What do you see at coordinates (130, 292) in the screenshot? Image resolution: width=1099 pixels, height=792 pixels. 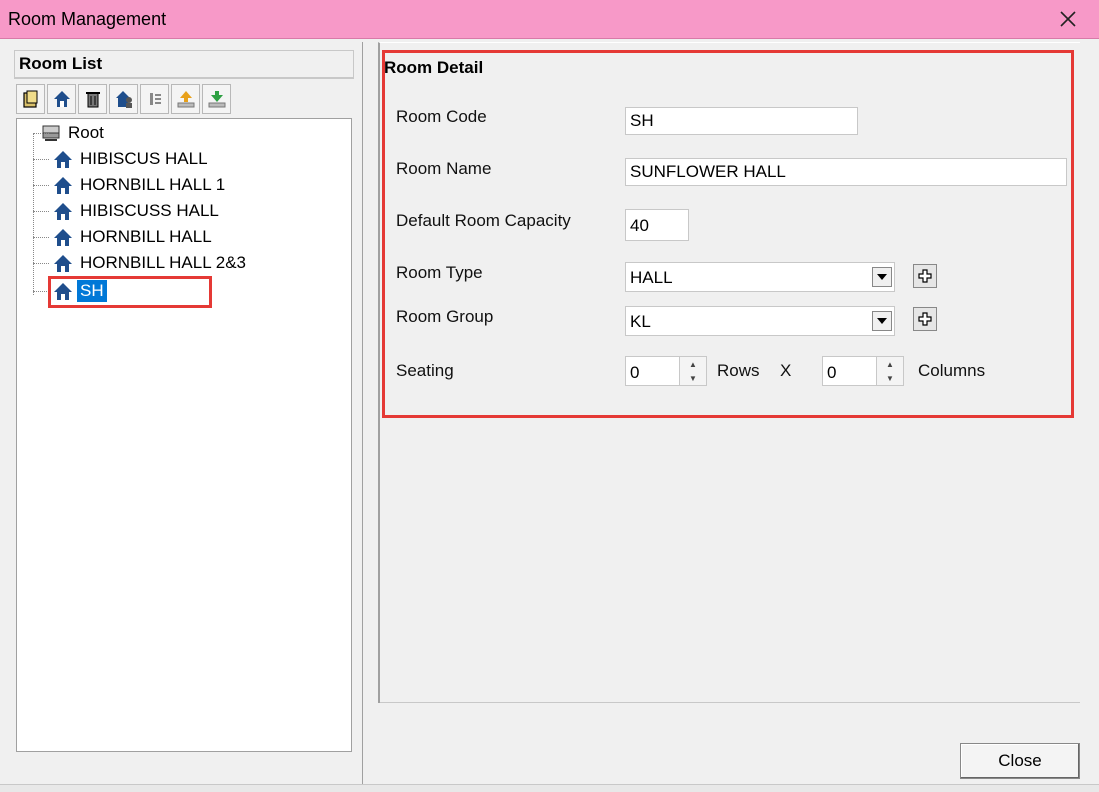 I see `selection-highlight-box` at bounding box center [130, 292].